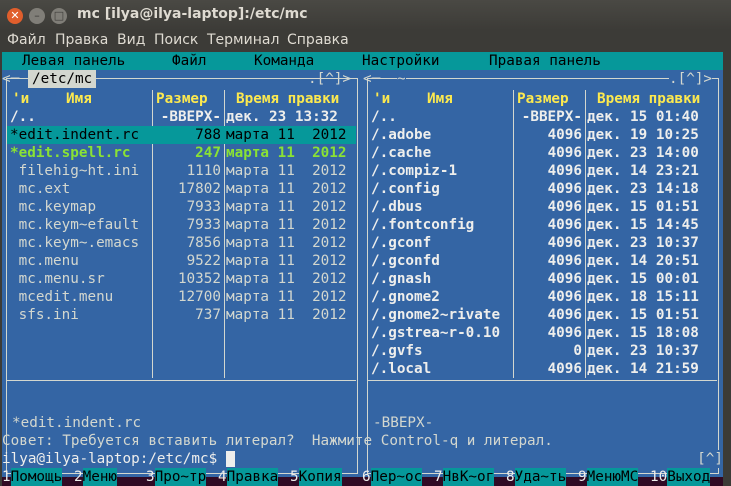 Image resolution: width=731 pixels, height=486 pixels. I want to click on left-status-divider, so click(181, 380).